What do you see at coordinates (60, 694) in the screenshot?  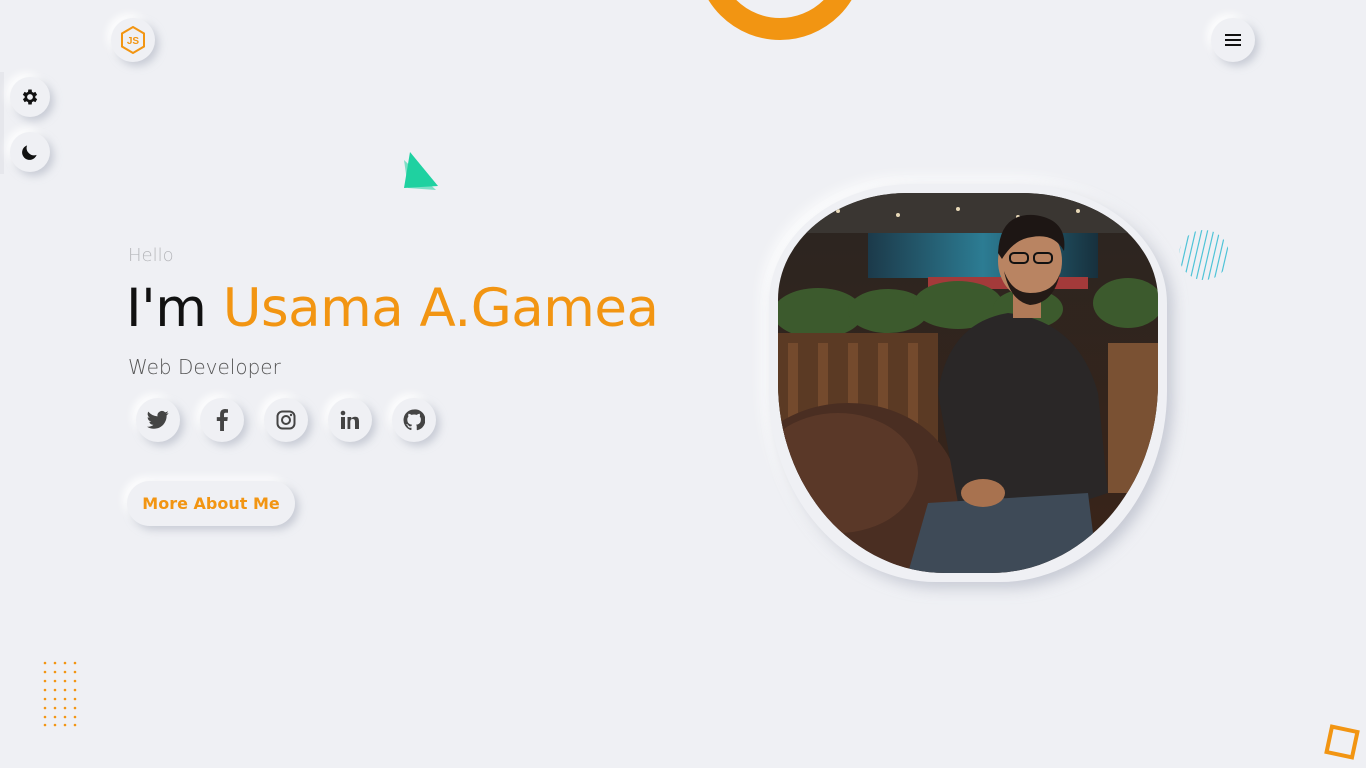 I see `dot-grid-decoration` at bounding box center [60, 694].